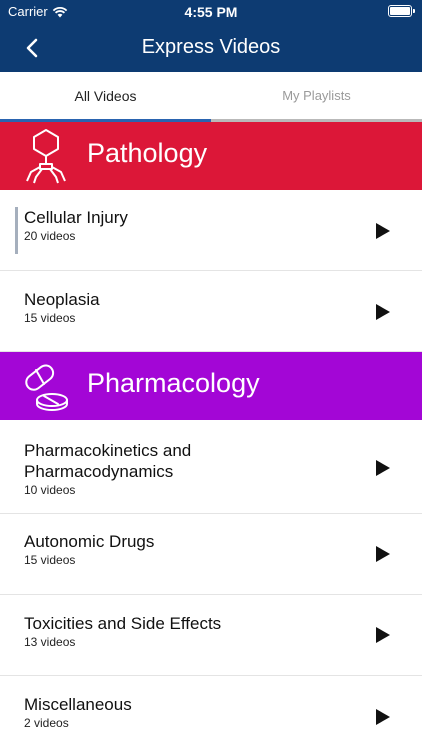 The height and width of the screenshot is (750, 422). Describe the element at coordinates (123, 623) in the screenshot. I see `list-item-title: Toxicities and Side Effects` at that location.